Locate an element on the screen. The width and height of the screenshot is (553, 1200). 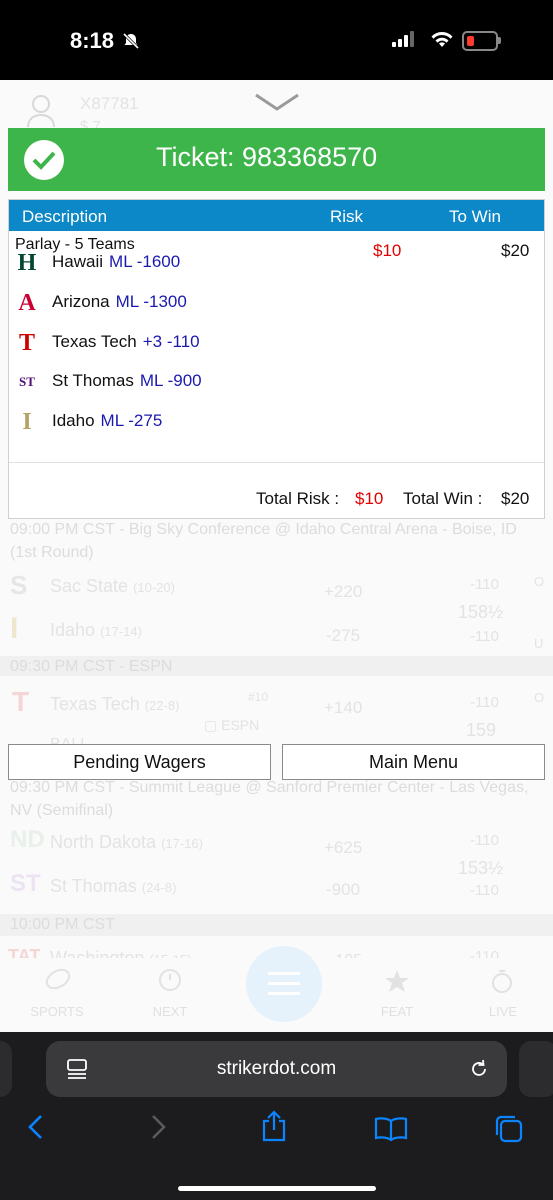
nav-feat: FEAT is located at coordinates (397, 1011).